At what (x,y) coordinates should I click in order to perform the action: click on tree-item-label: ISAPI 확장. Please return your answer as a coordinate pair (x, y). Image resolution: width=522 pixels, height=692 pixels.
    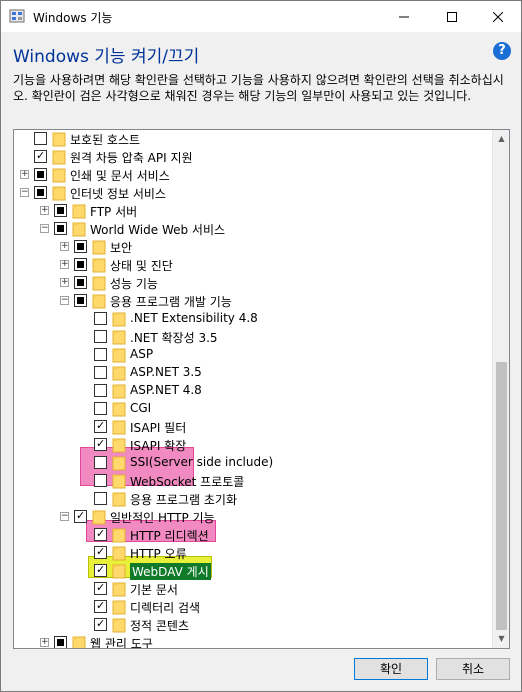
    Looking at the image, I should click on (158, 446).